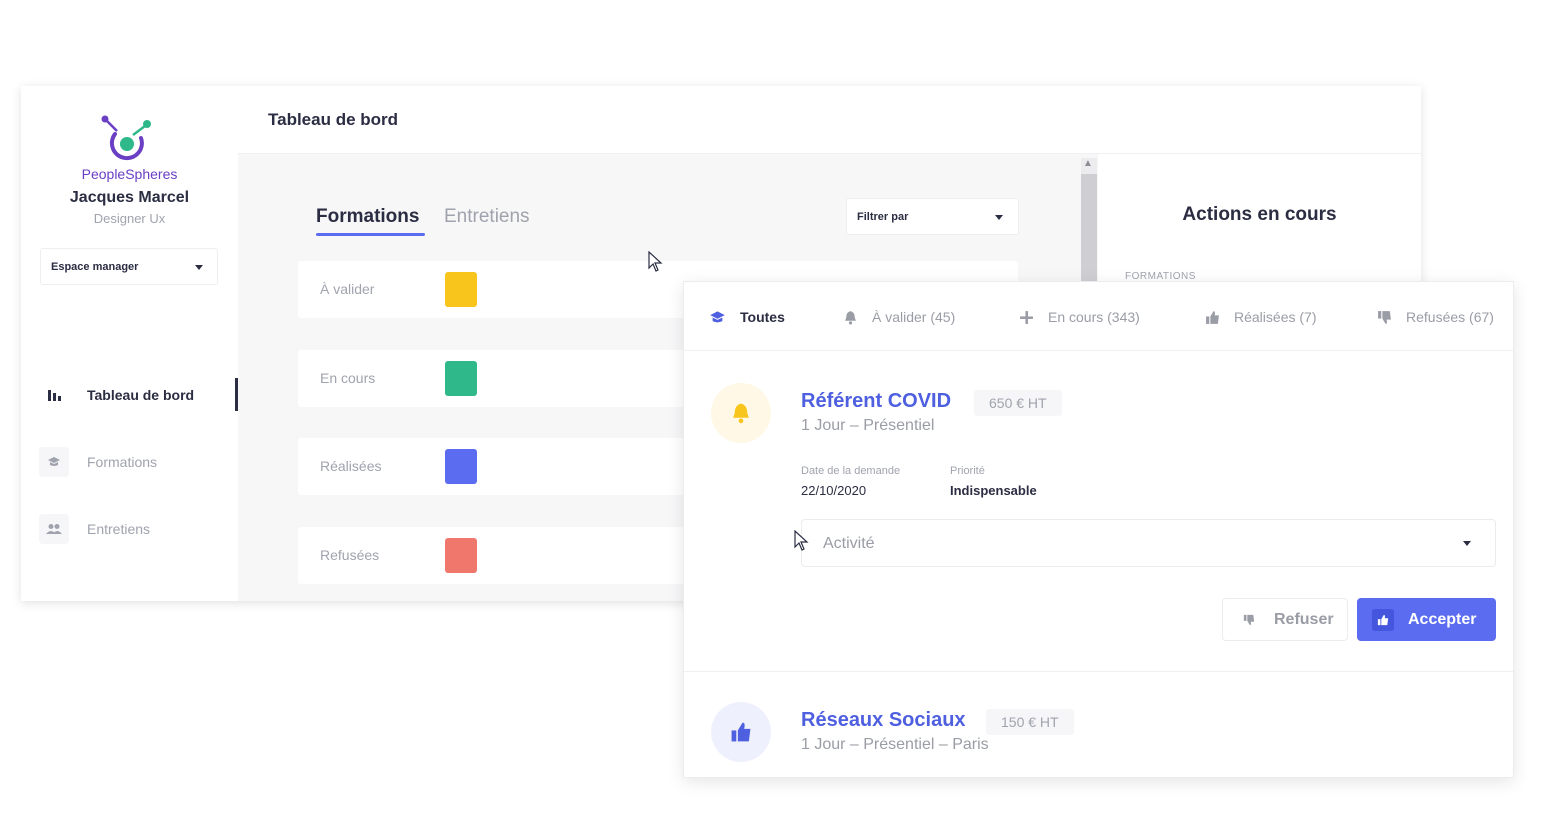 This screenshot has height=819, width=1544. What do you see at coordinates (141, 395) in the screenshot?
I see `sidebar-item-label: Tableau de bord` at bounding box center [141, 395].